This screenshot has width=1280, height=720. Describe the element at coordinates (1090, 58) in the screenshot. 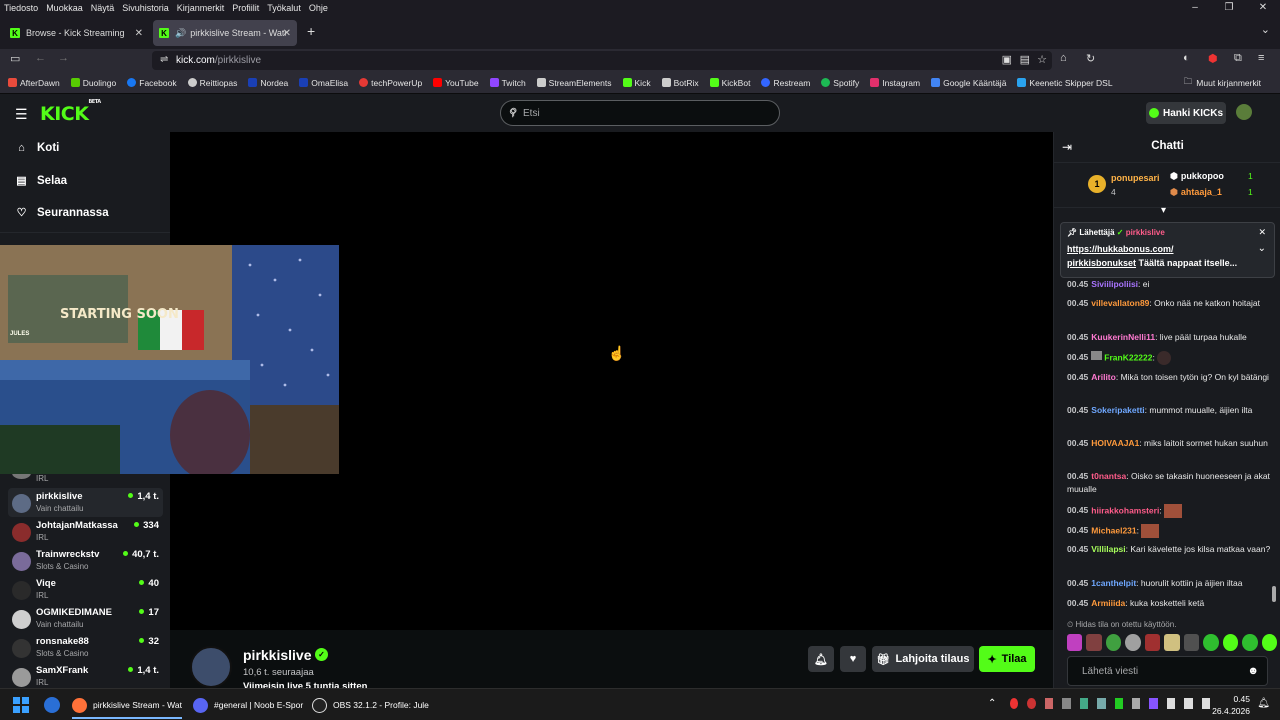

I see `reload-icon: ↻` at that location.